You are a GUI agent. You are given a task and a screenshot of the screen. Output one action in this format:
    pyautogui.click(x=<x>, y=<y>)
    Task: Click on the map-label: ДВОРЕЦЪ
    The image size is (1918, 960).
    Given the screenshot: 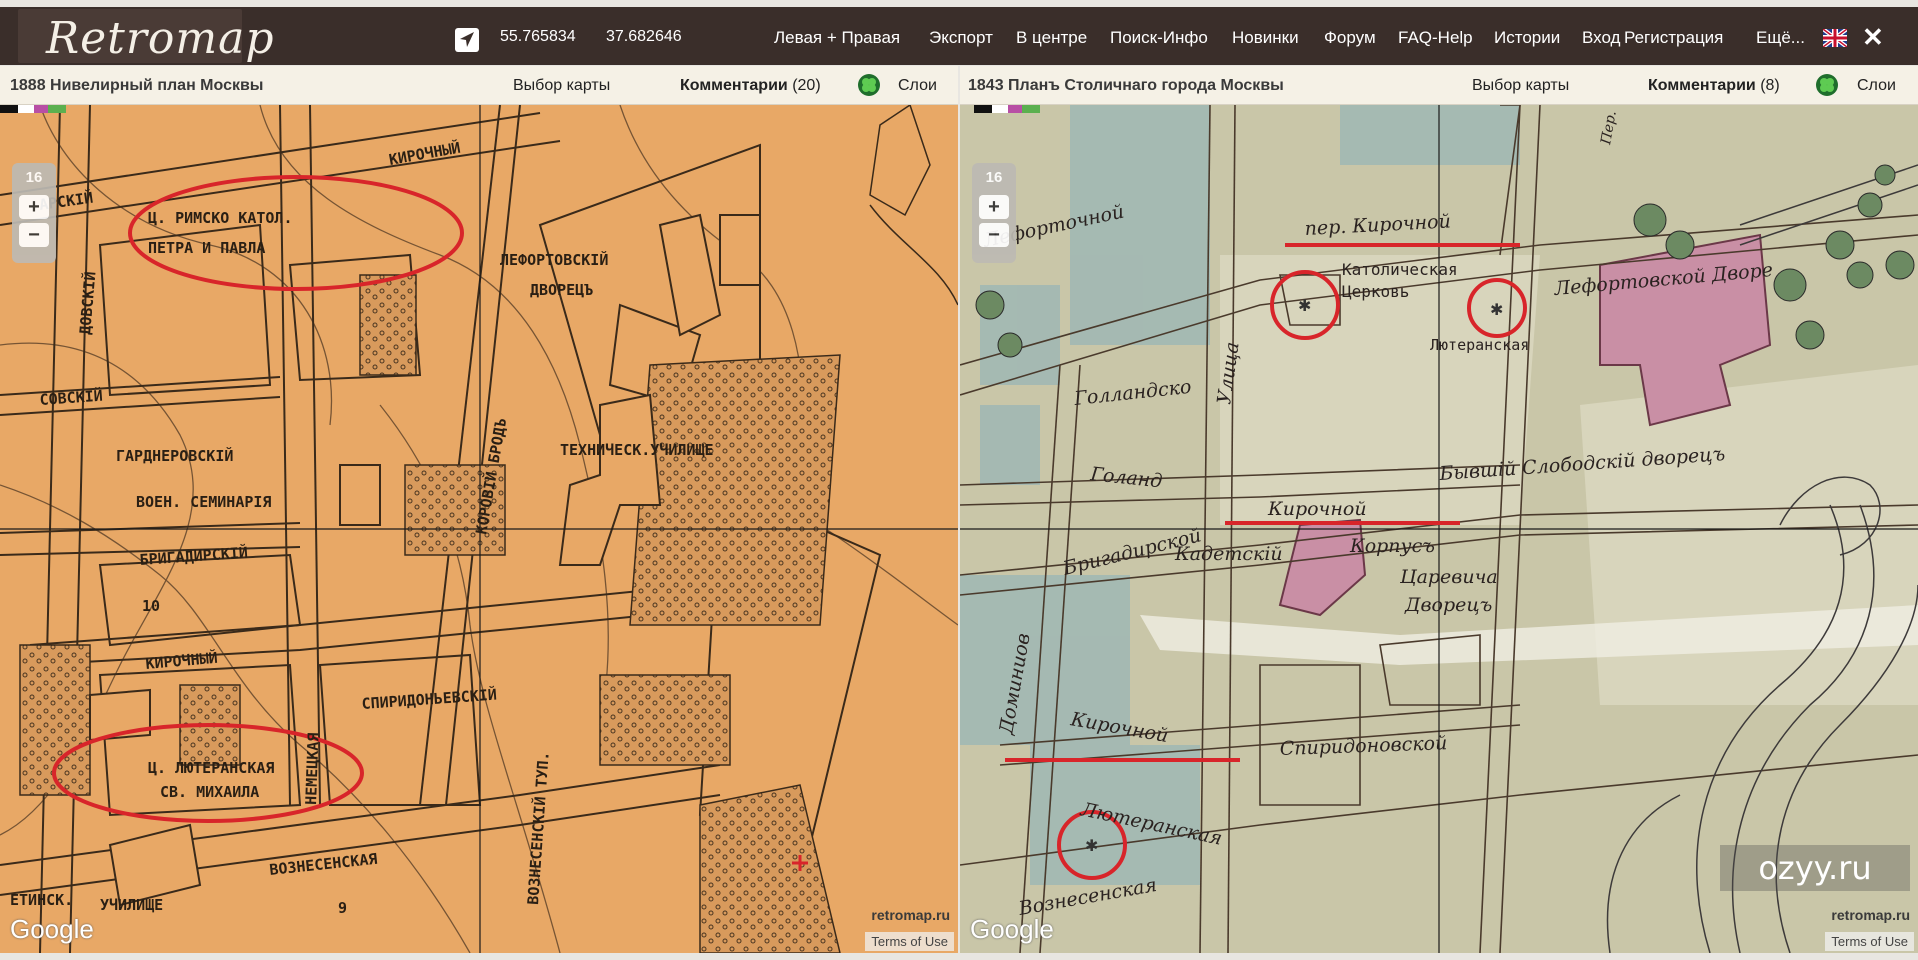 What is the action you would take?
    pyautogui.click(x=561, y=290)
    